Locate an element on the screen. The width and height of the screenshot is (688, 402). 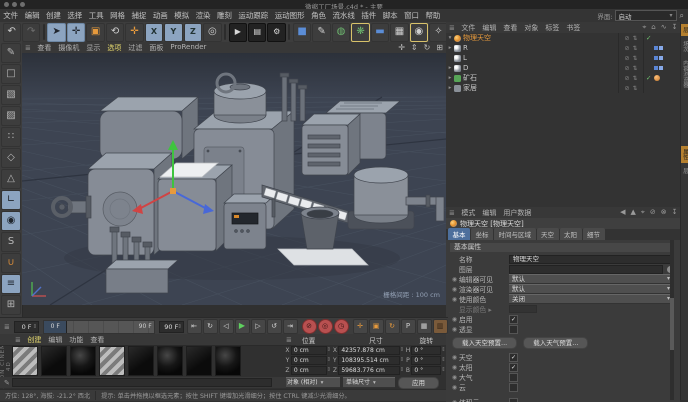
object-row: ▸ 矿石 ⊘⇅ ✓ is located at coordinates (563, 78).